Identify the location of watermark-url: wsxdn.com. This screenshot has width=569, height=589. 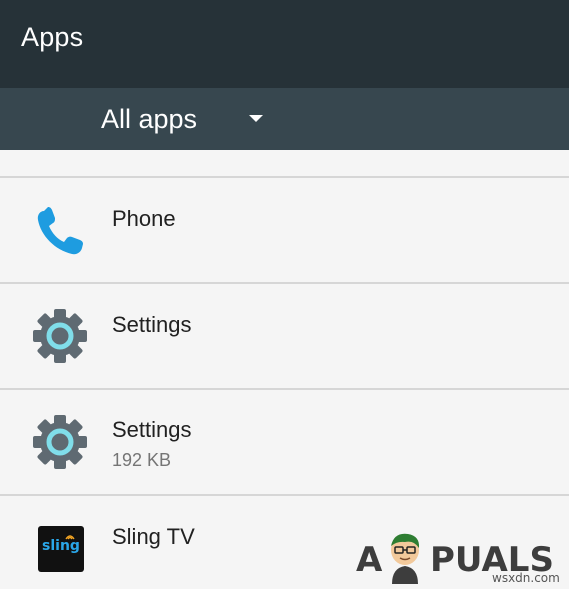
(526, 578).